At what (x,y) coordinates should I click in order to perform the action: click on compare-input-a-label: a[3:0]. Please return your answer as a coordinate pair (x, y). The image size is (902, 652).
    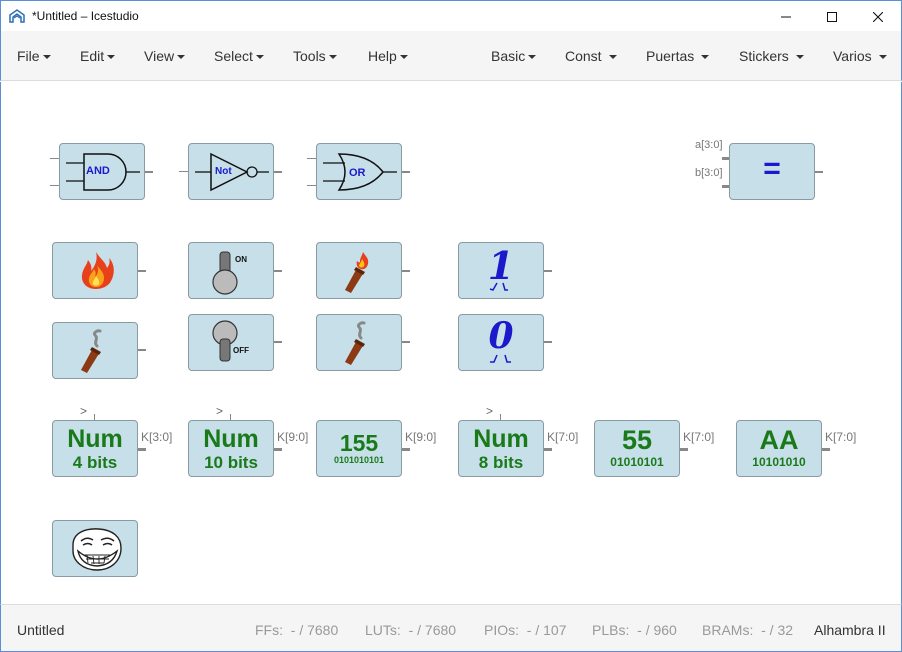
    Looking at the image, I should click on (709, 145).